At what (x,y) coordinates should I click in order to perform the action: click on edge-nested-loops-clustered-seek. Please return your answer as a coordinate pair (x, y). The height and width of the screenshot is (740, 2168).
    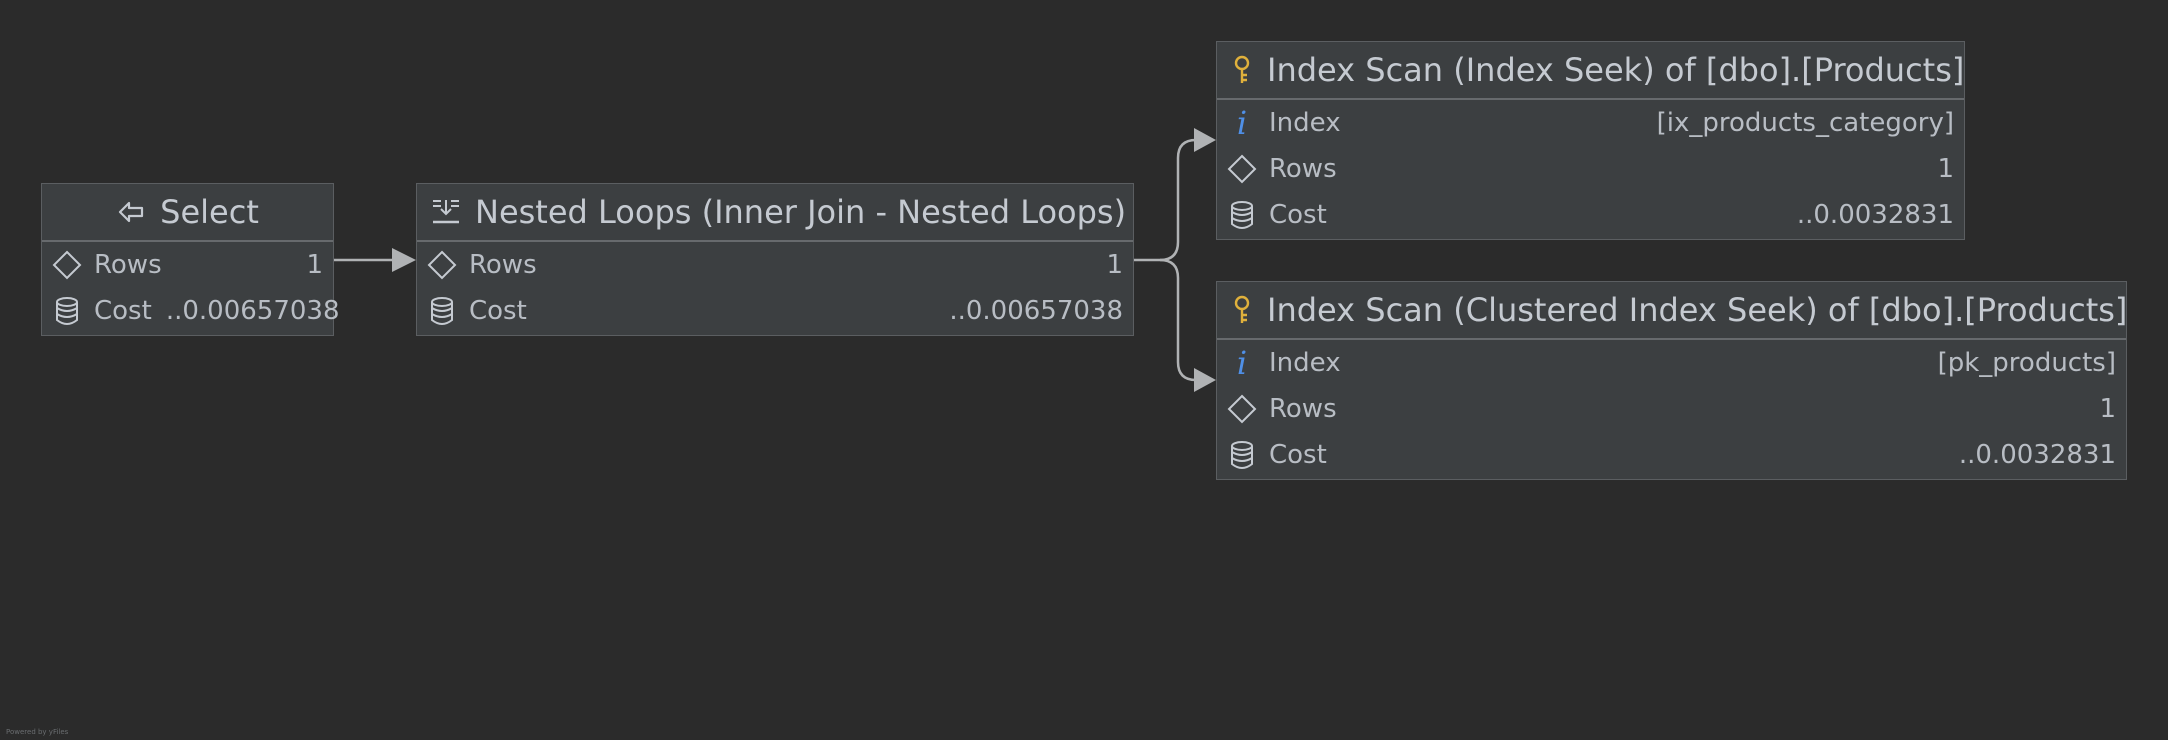
    Looking at the image, I should click on (1178, 320).